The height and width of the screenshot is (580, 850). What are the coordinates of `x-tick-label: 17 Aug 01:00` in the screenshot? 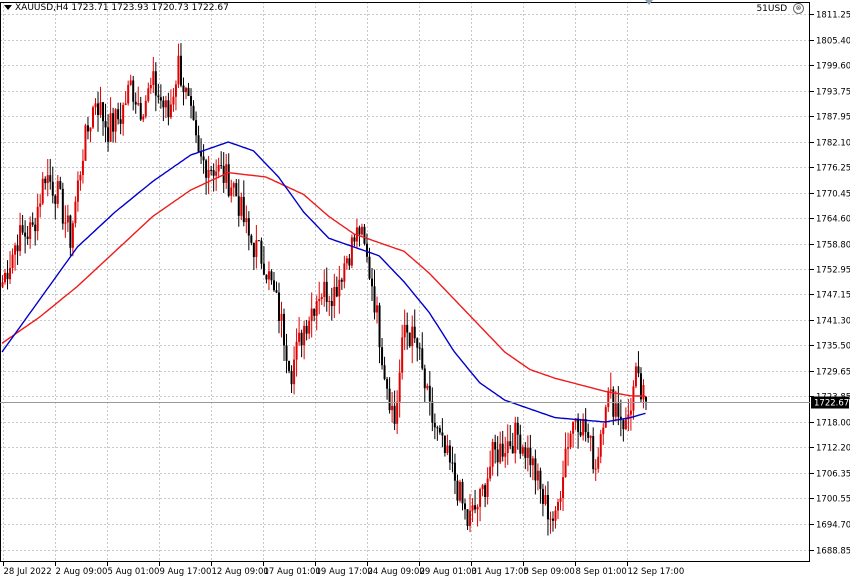 It's located at (292, 571).